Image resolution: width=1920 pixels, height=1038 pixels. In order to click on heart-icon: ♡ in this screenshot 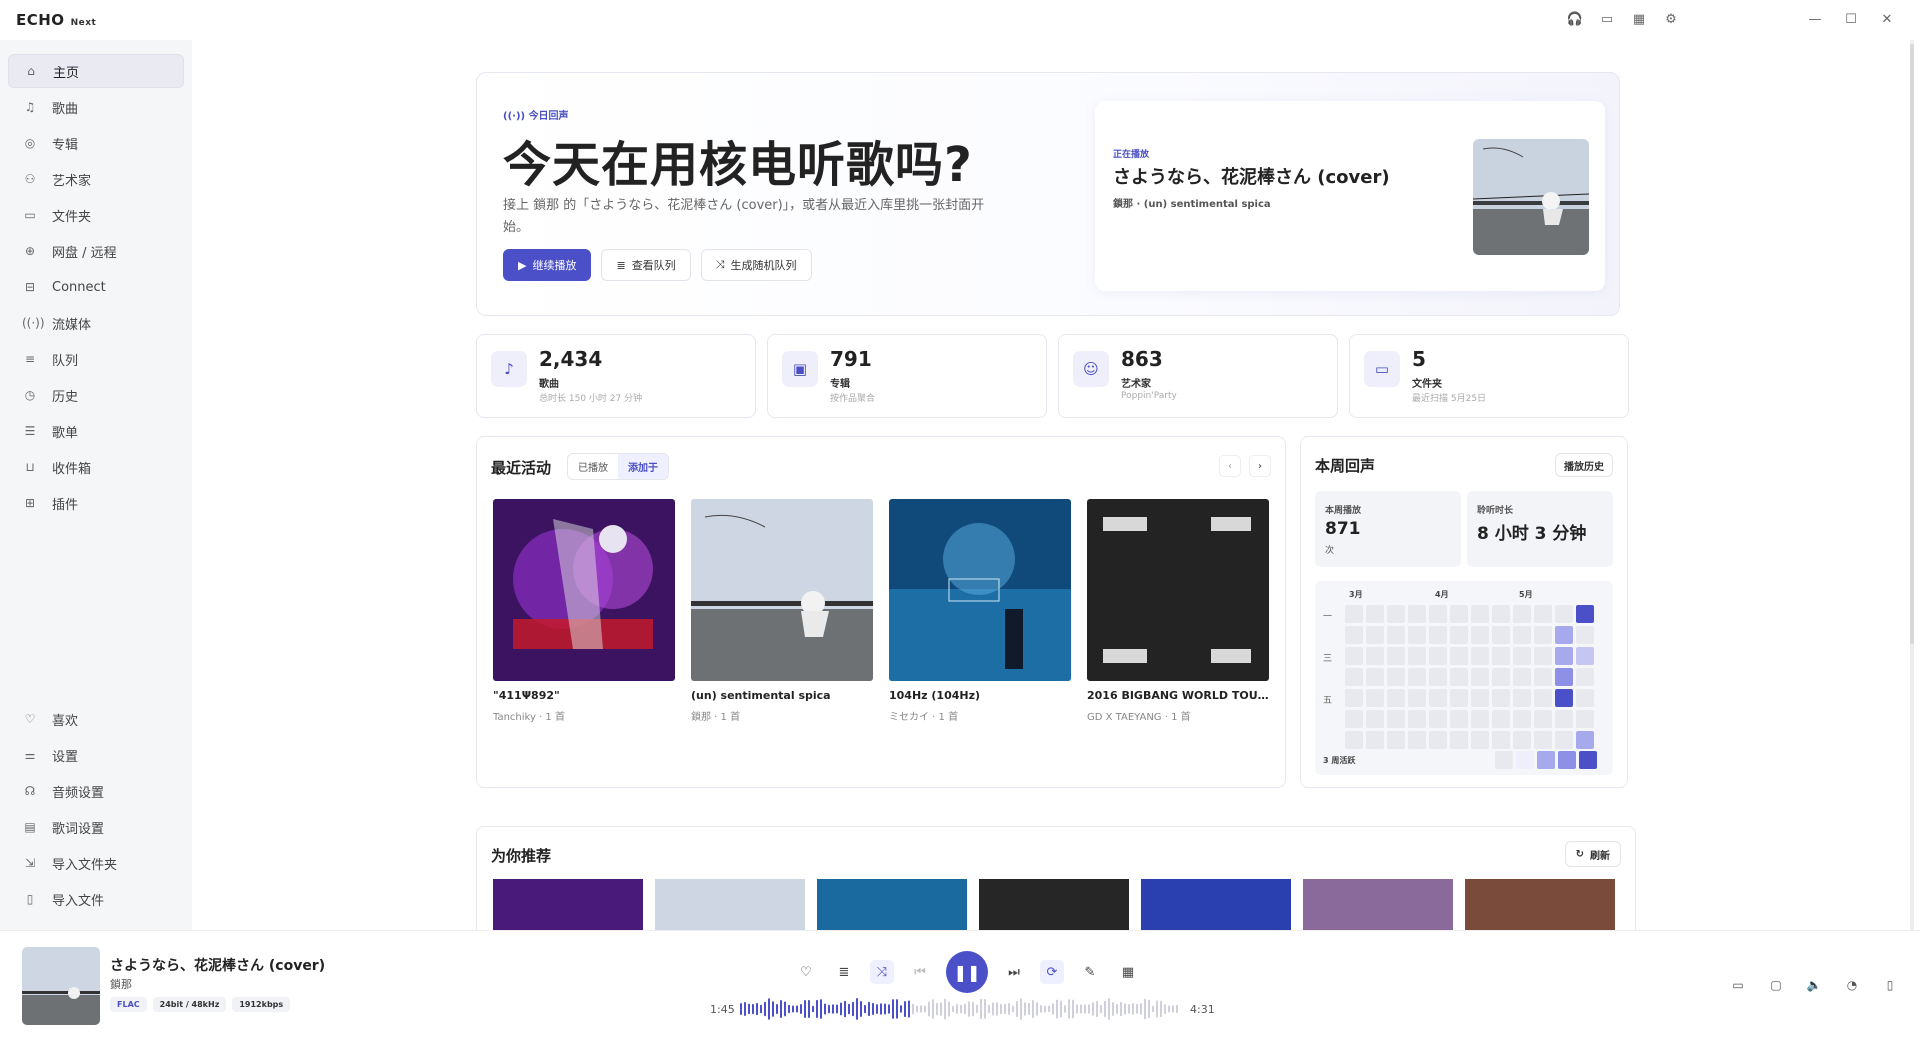, I will do `click(806, 972)`.